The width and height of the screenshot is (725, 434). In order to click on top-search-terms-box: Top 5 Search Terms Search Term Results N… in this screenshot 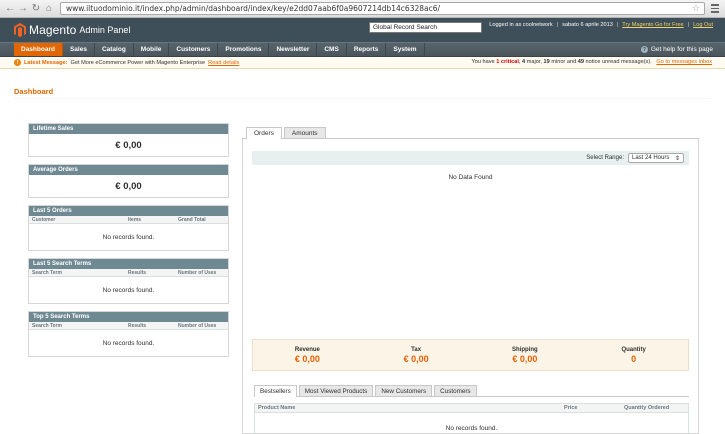, I will do `click(128, 334)`.